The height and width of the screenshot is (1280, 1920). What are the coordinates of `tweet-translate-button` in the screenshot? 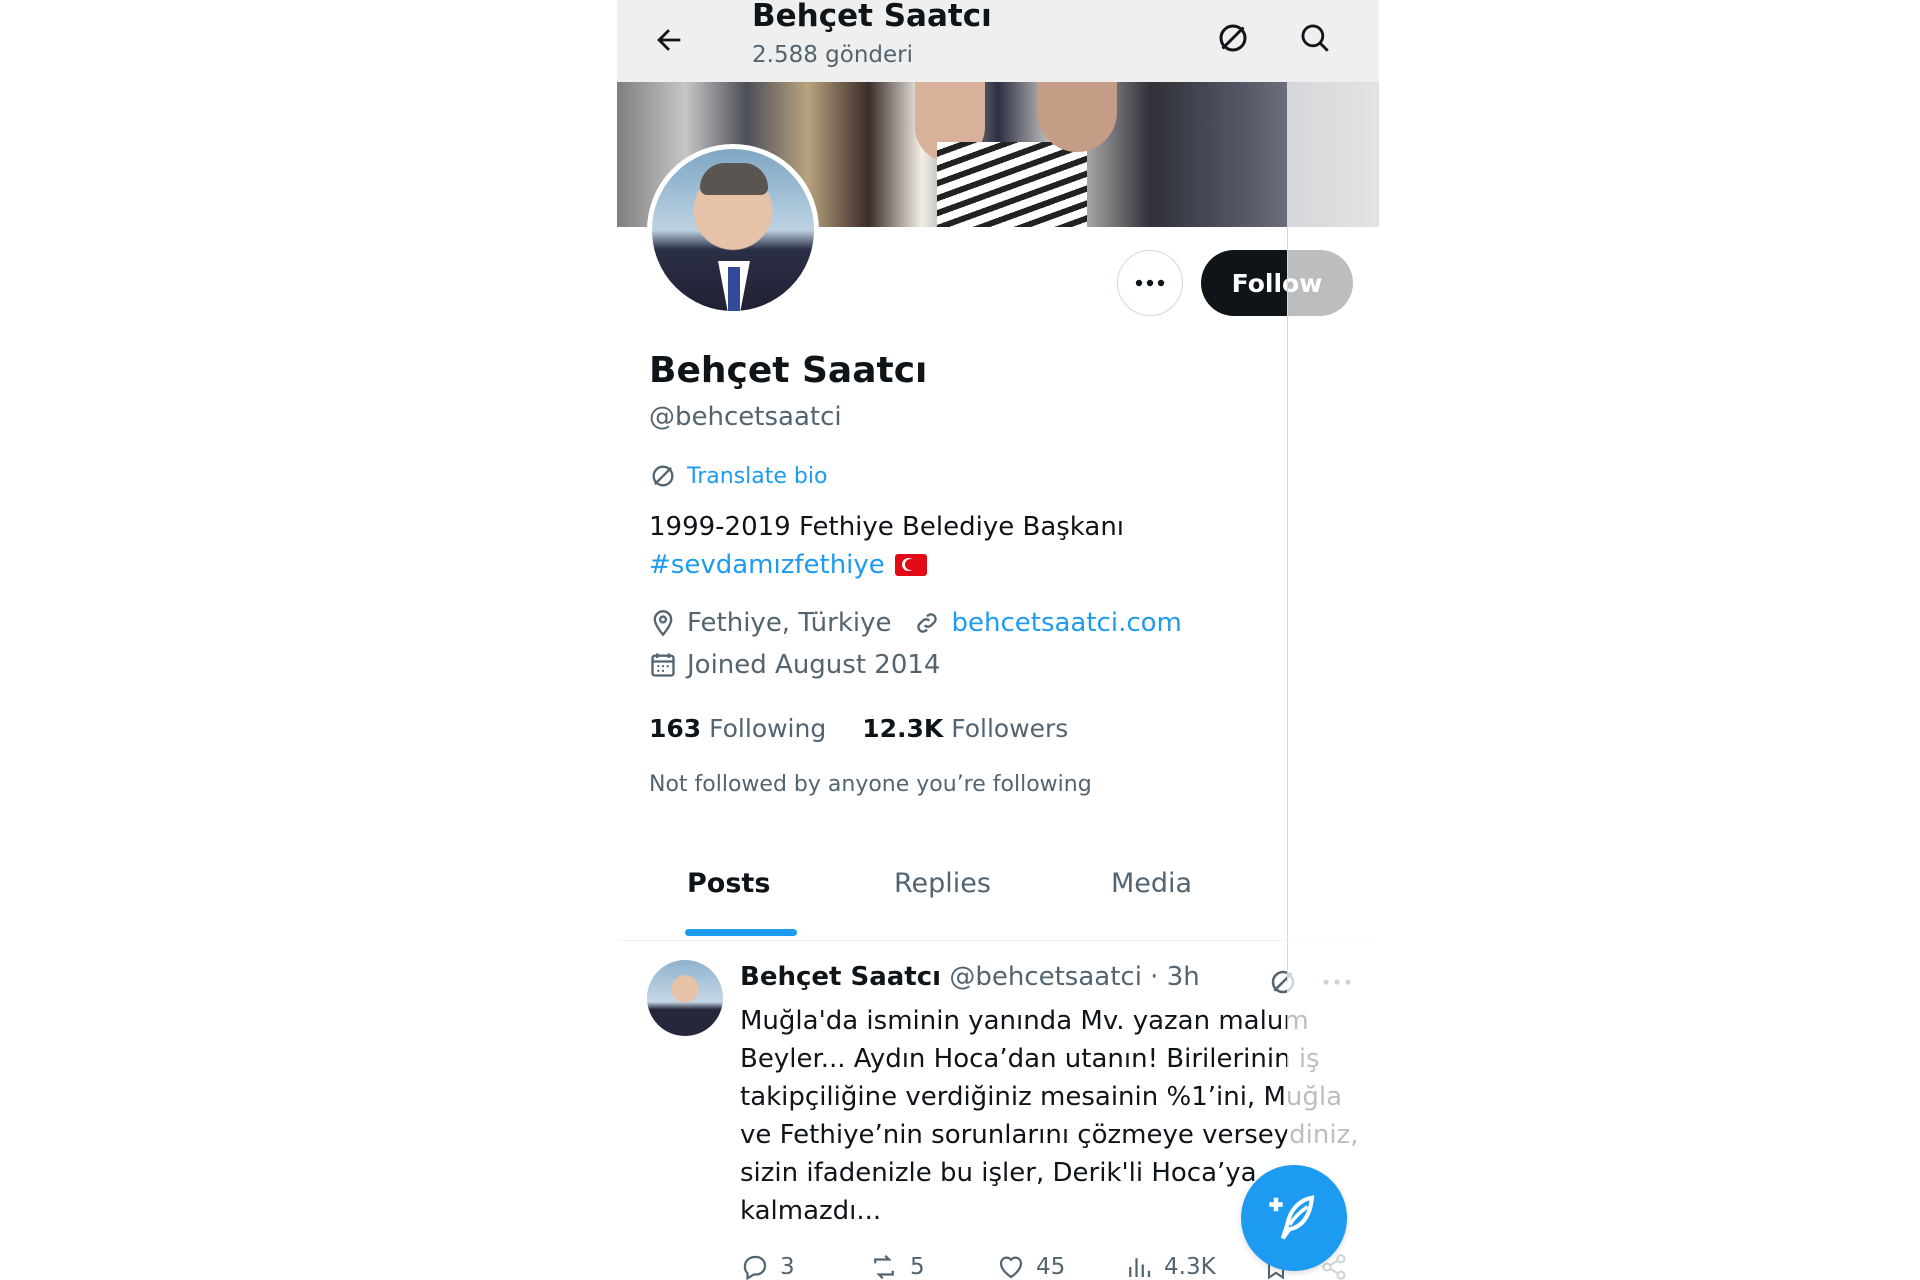 It's located at (1283, 982).